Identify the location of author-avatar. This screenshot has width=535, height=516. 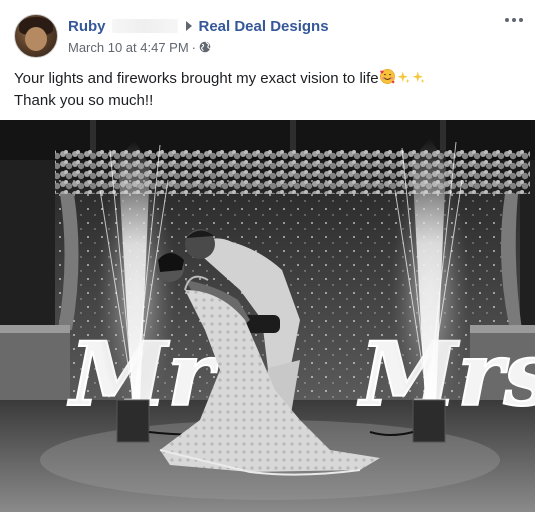
(36, 36).